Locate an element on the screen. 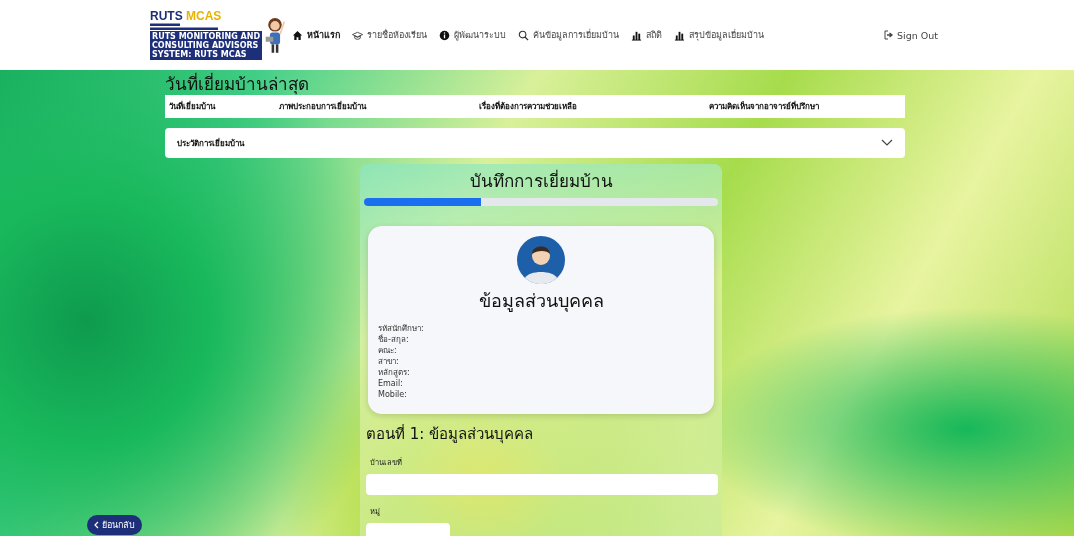 This screenshot has height=536, width=1074. profile-field-label: รหัสนักศึกษา: is located at coordinates (401, 328).